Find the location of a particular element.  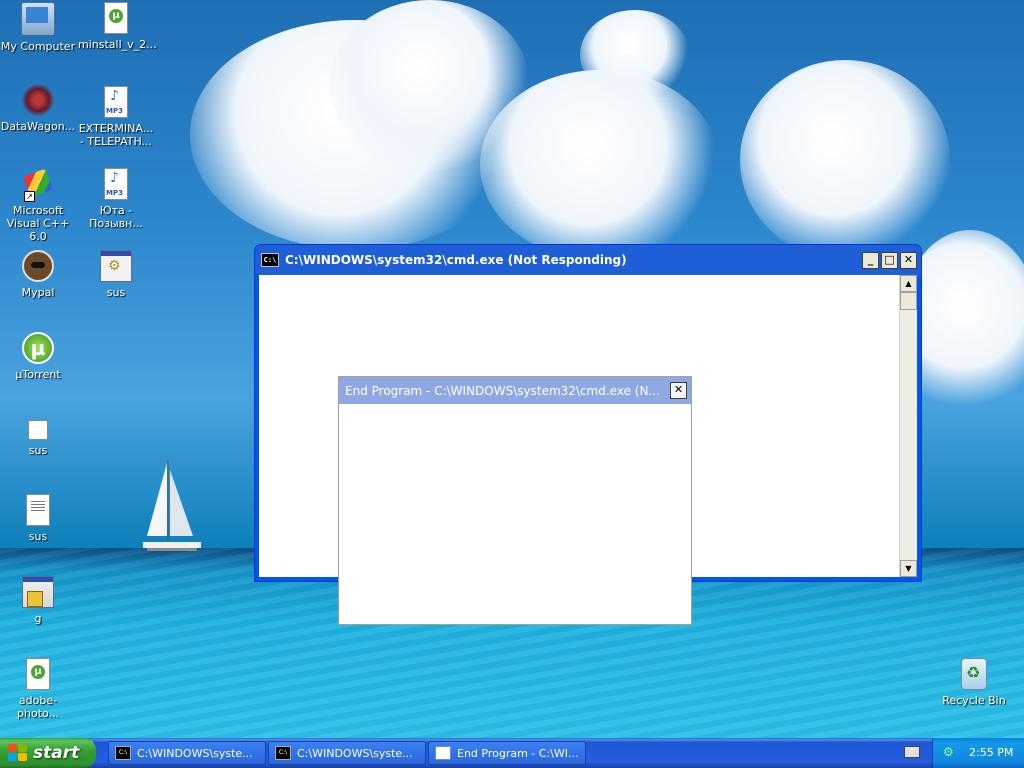

desktop-icon-g: g is located at coordinates (38, 600).